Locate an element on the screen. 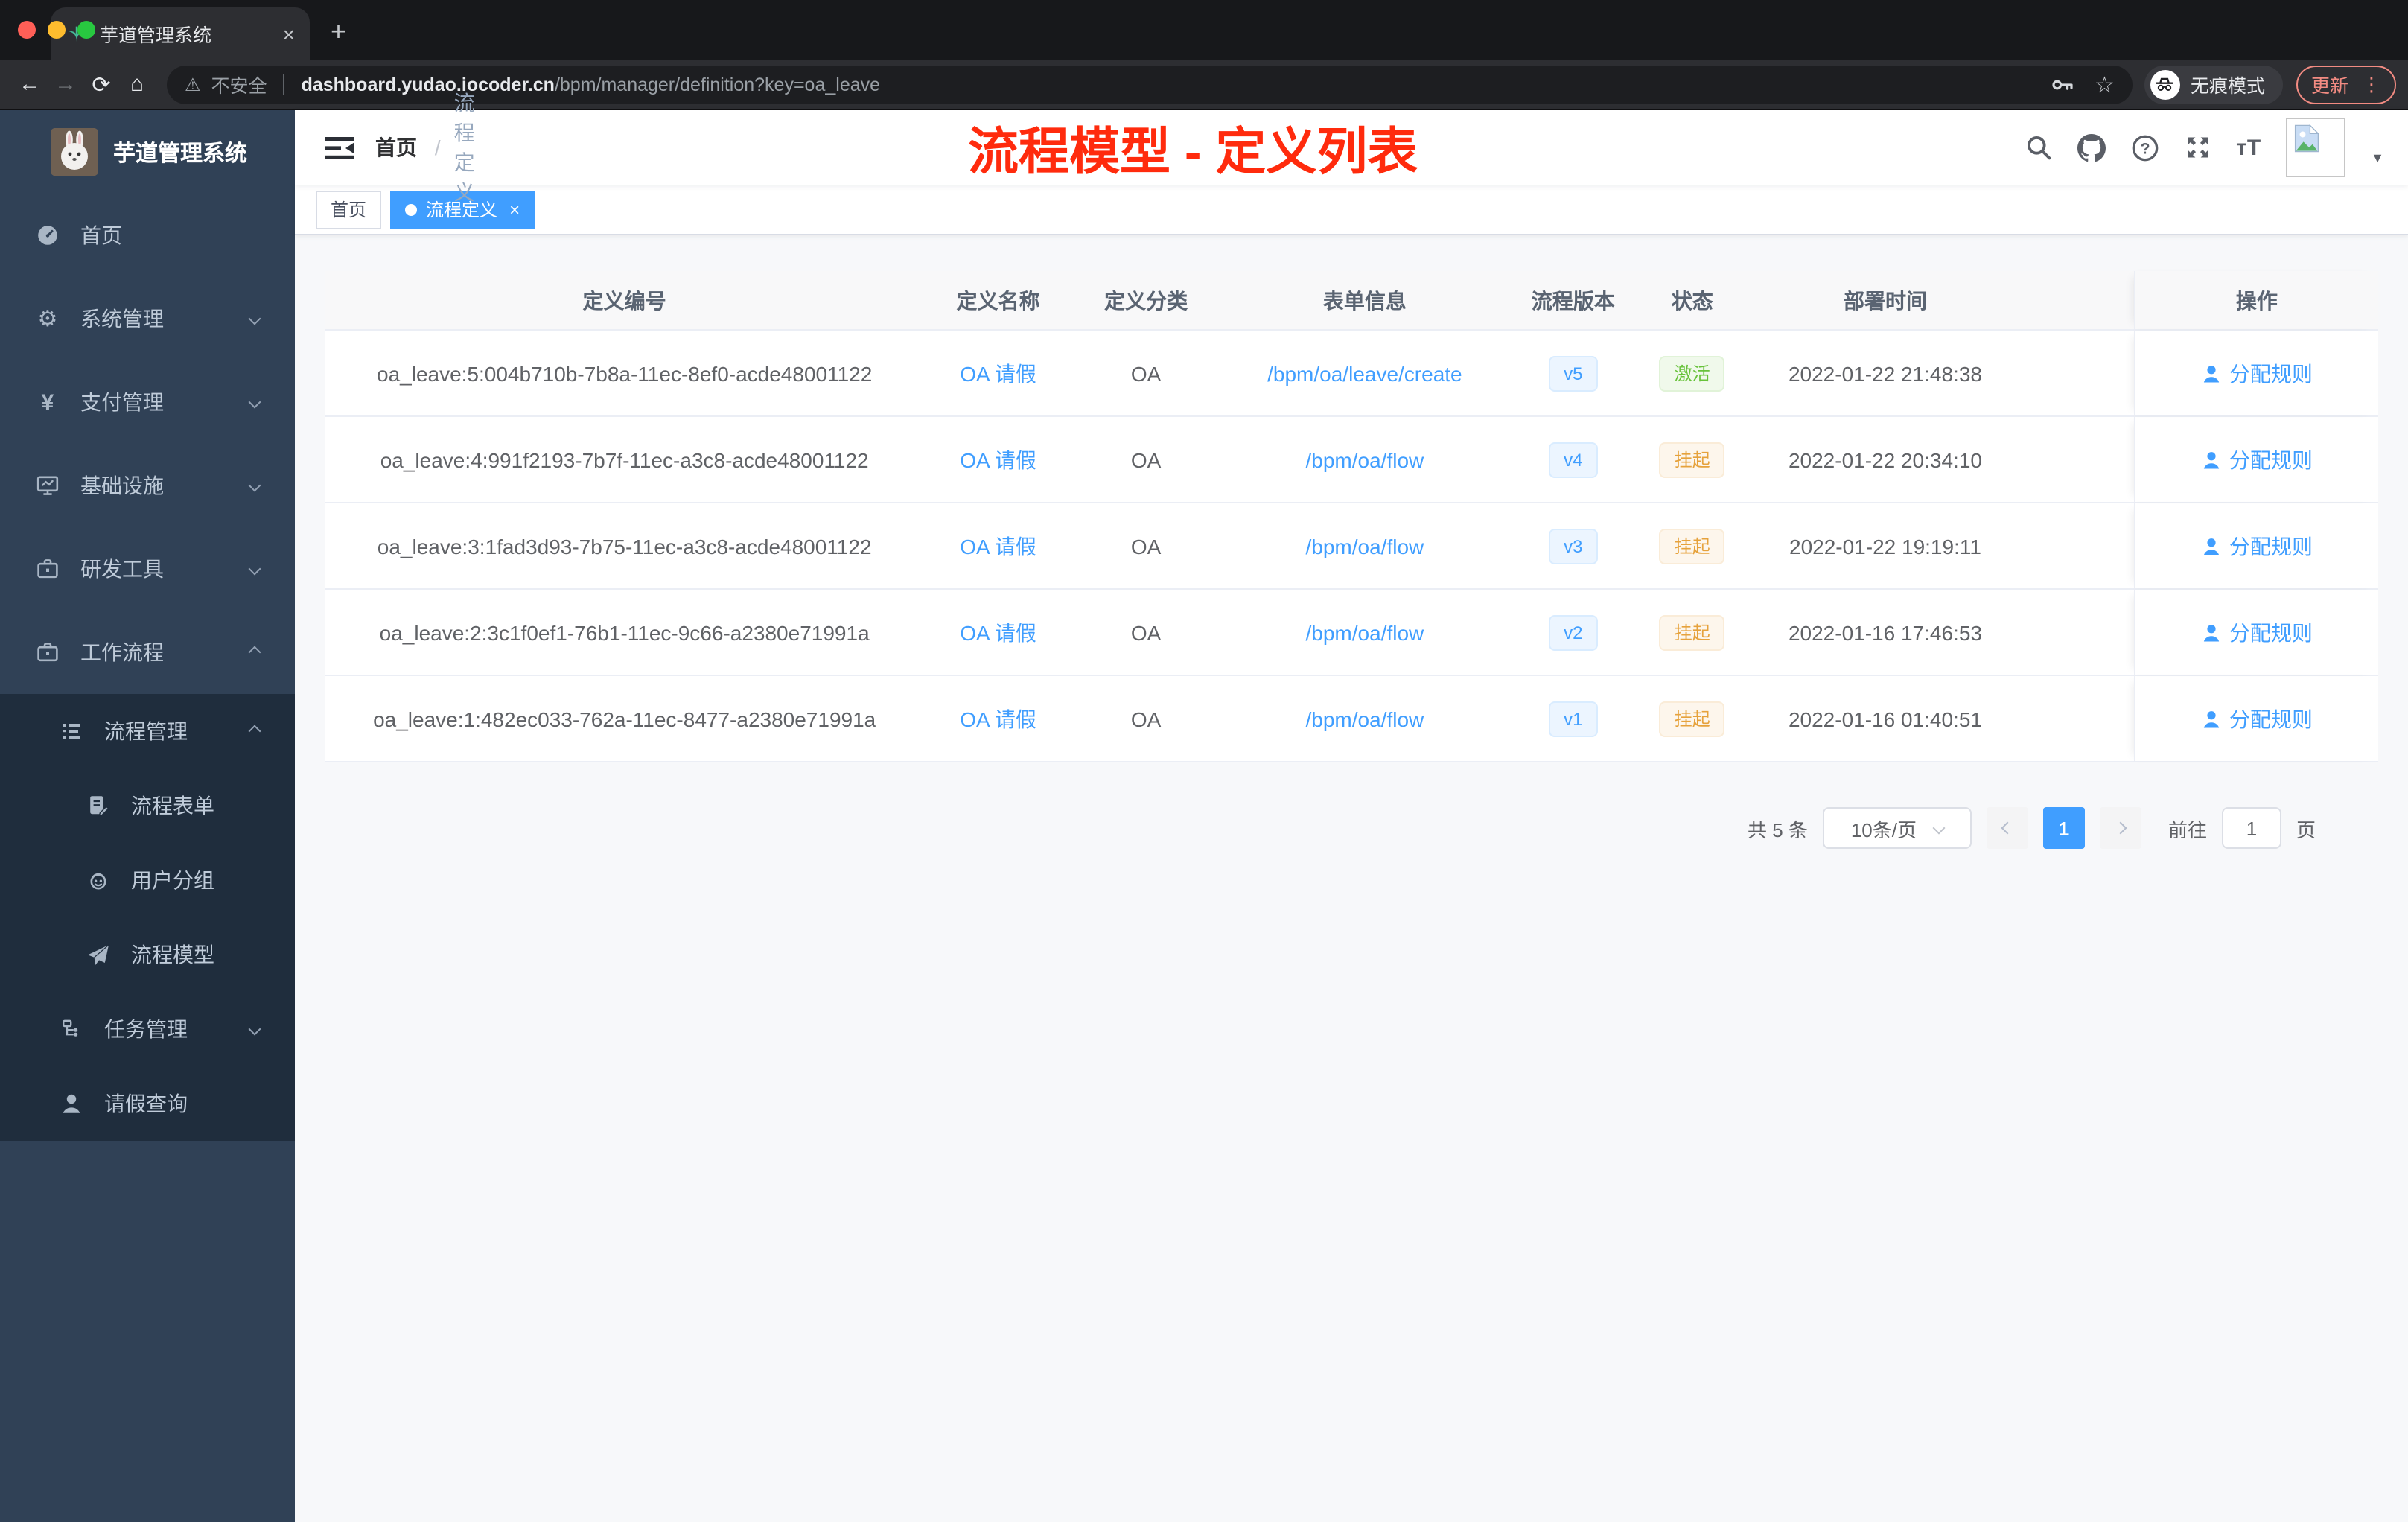 The image size is (2408, 1522). sidebar-item-label: 请假查询 is located at coordinates (146, 1103).